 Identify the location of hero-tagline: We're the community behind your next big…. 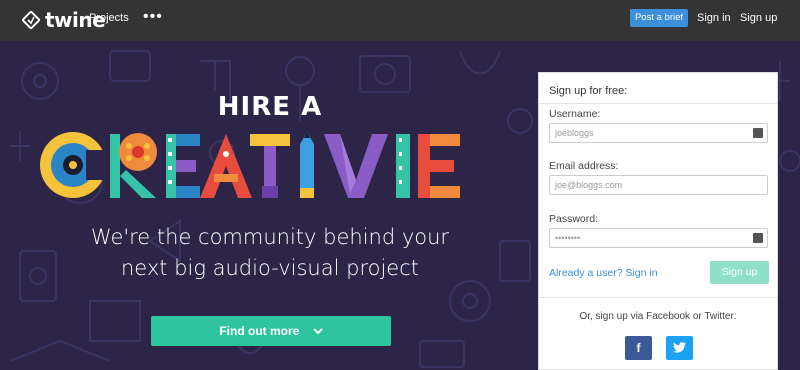
(270, 253).